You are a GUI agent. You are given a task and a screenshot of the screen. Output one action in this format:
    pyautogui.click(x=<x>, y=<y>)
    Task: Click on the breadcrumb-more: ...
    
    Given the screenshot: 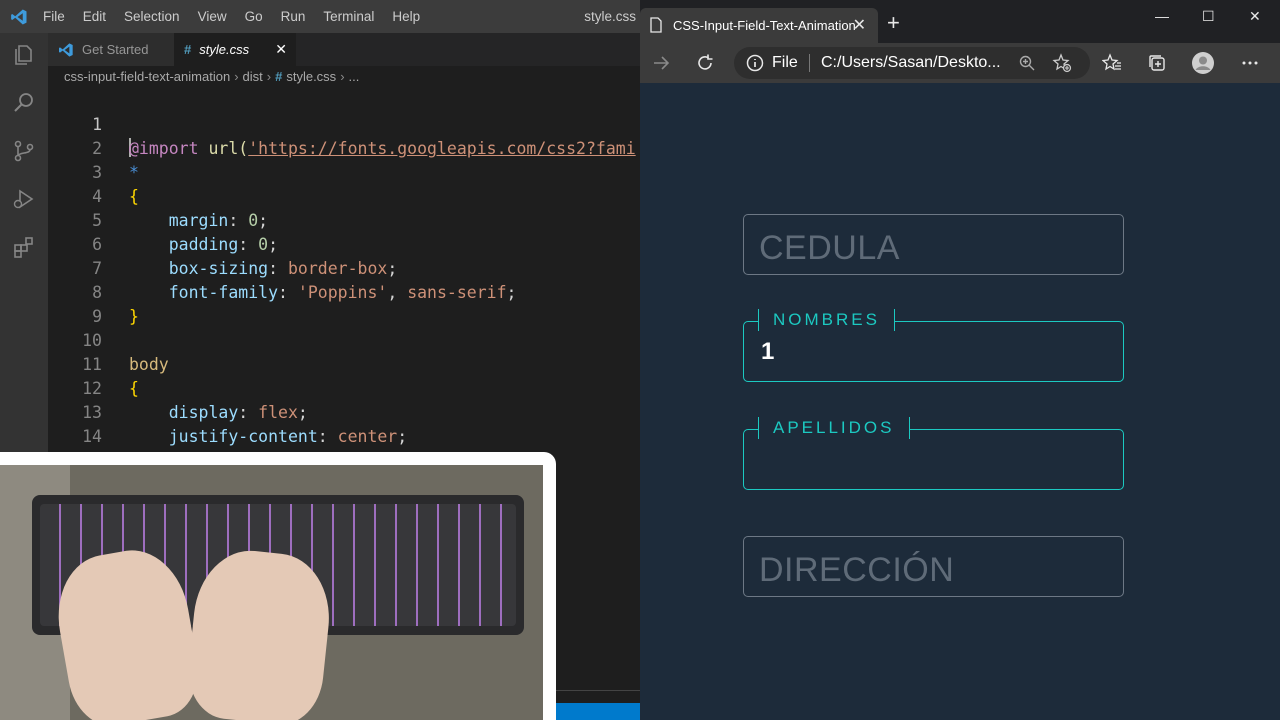 What is the action you would take?
    pyautogui.click(x=354, y=76)
    